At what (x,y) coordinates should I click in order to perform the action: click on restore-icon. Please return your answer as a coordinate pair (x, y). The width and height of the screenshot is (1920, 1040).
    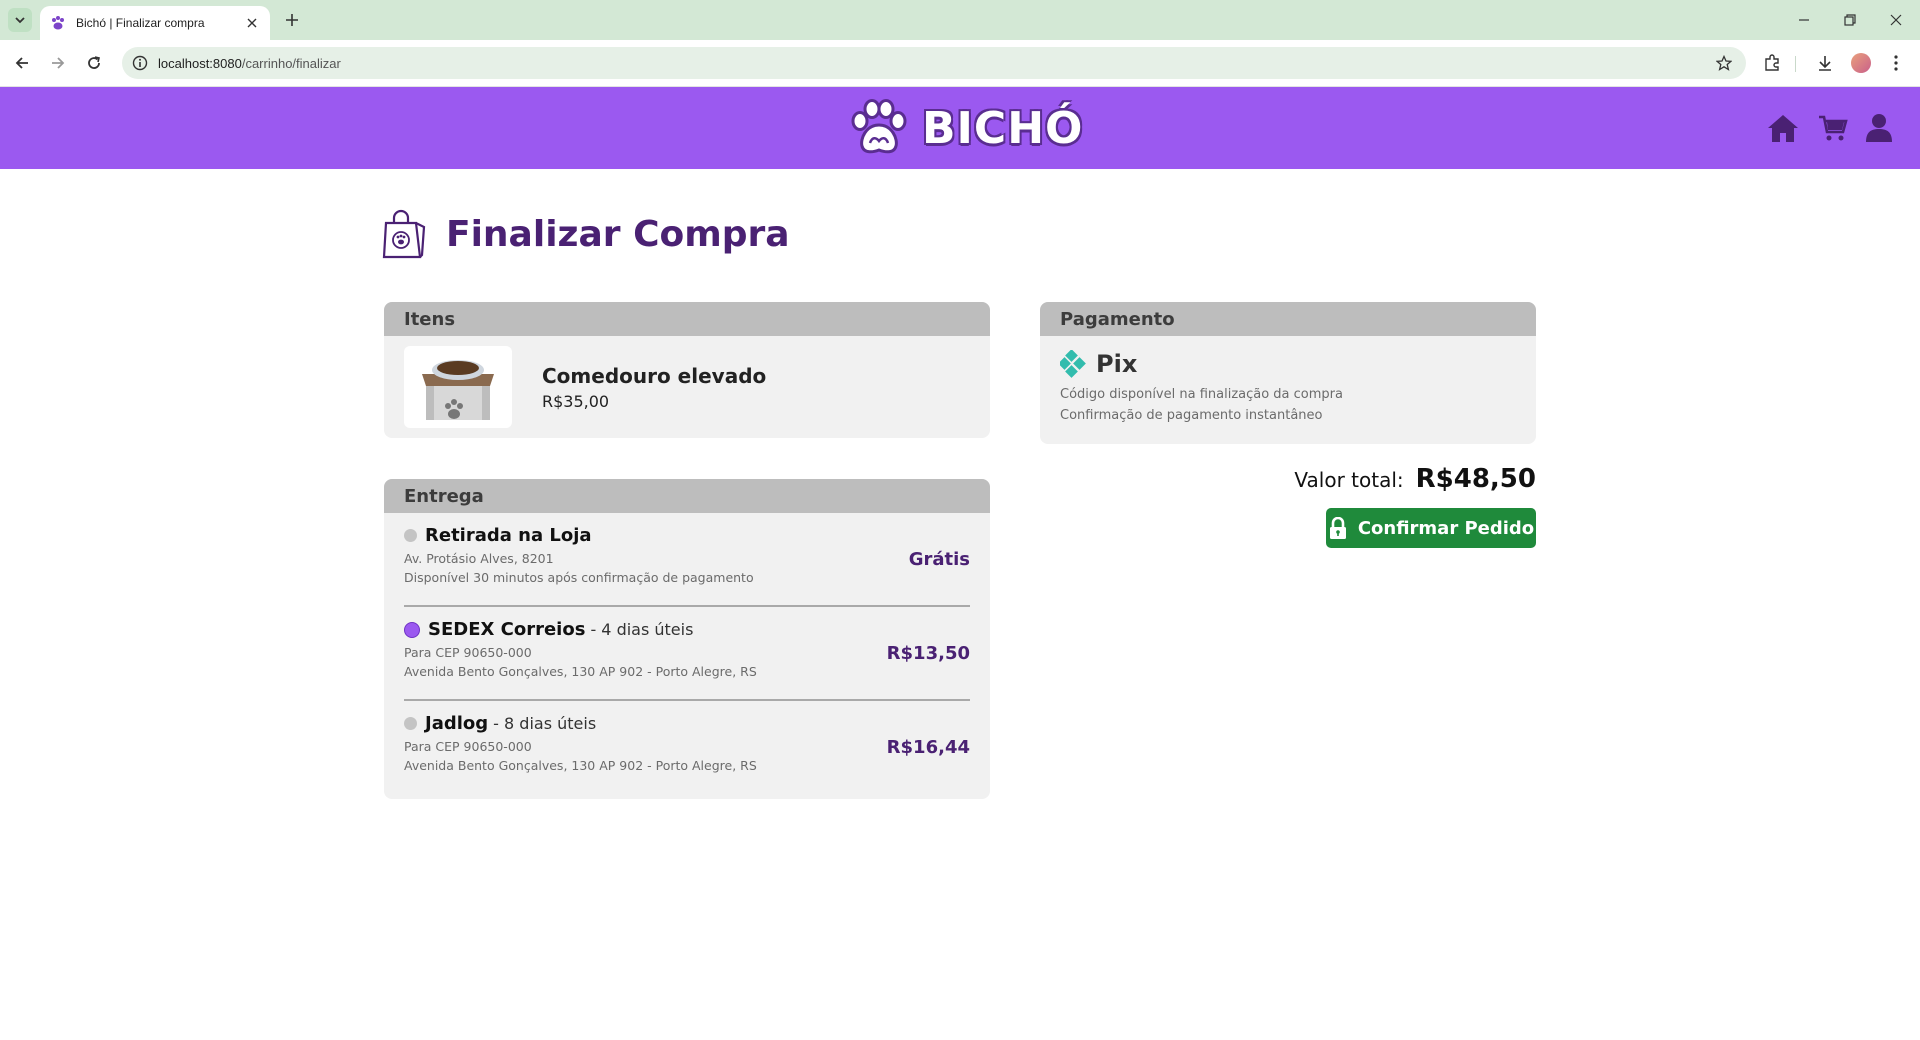
    Looking at the image, I should click on (1850, 20).